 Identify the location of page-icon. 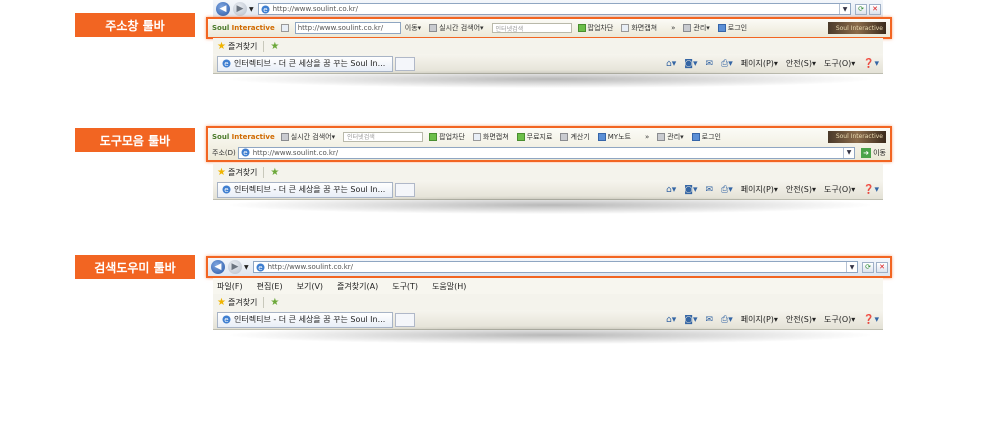
(284, 28).